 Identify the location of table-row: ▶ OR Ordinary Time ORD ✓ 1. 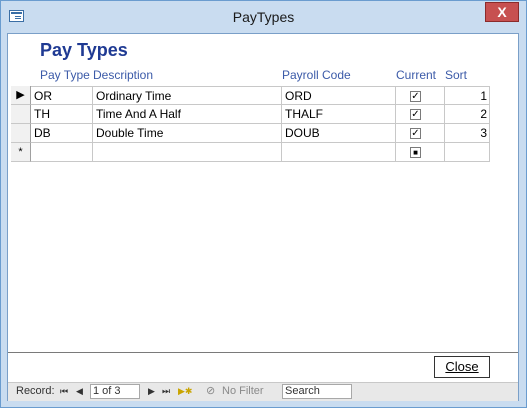
(263, 95).